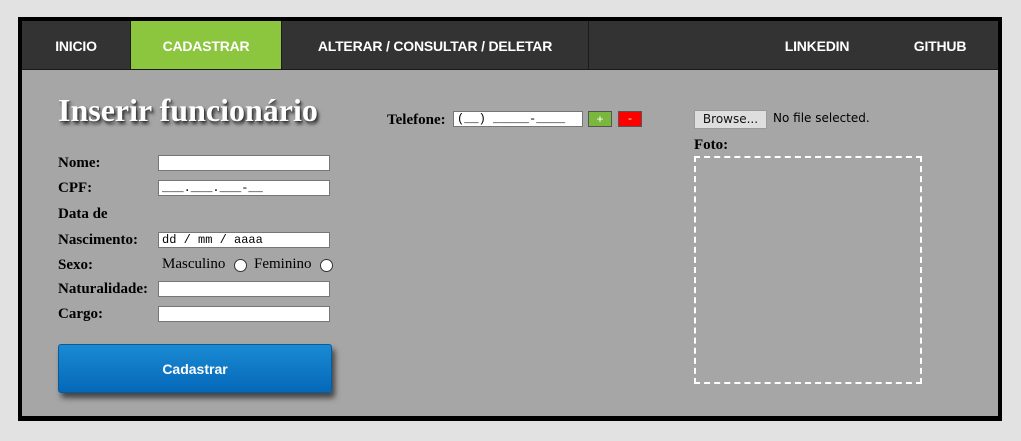 Image resolution: width=1021 pixels, height=441 pixels. Describe the element at coordinates (588, 45) in the screenshot. I see `nav-separator` at that location.